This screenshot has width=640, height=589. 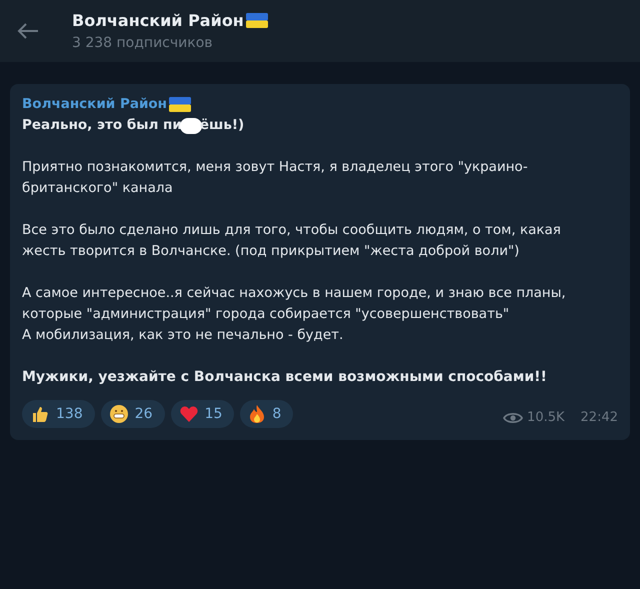 What do you see at coordinates (132, 414) in the screenshot?
I see `reaction-button: 26` at bounding box center [132, 414].